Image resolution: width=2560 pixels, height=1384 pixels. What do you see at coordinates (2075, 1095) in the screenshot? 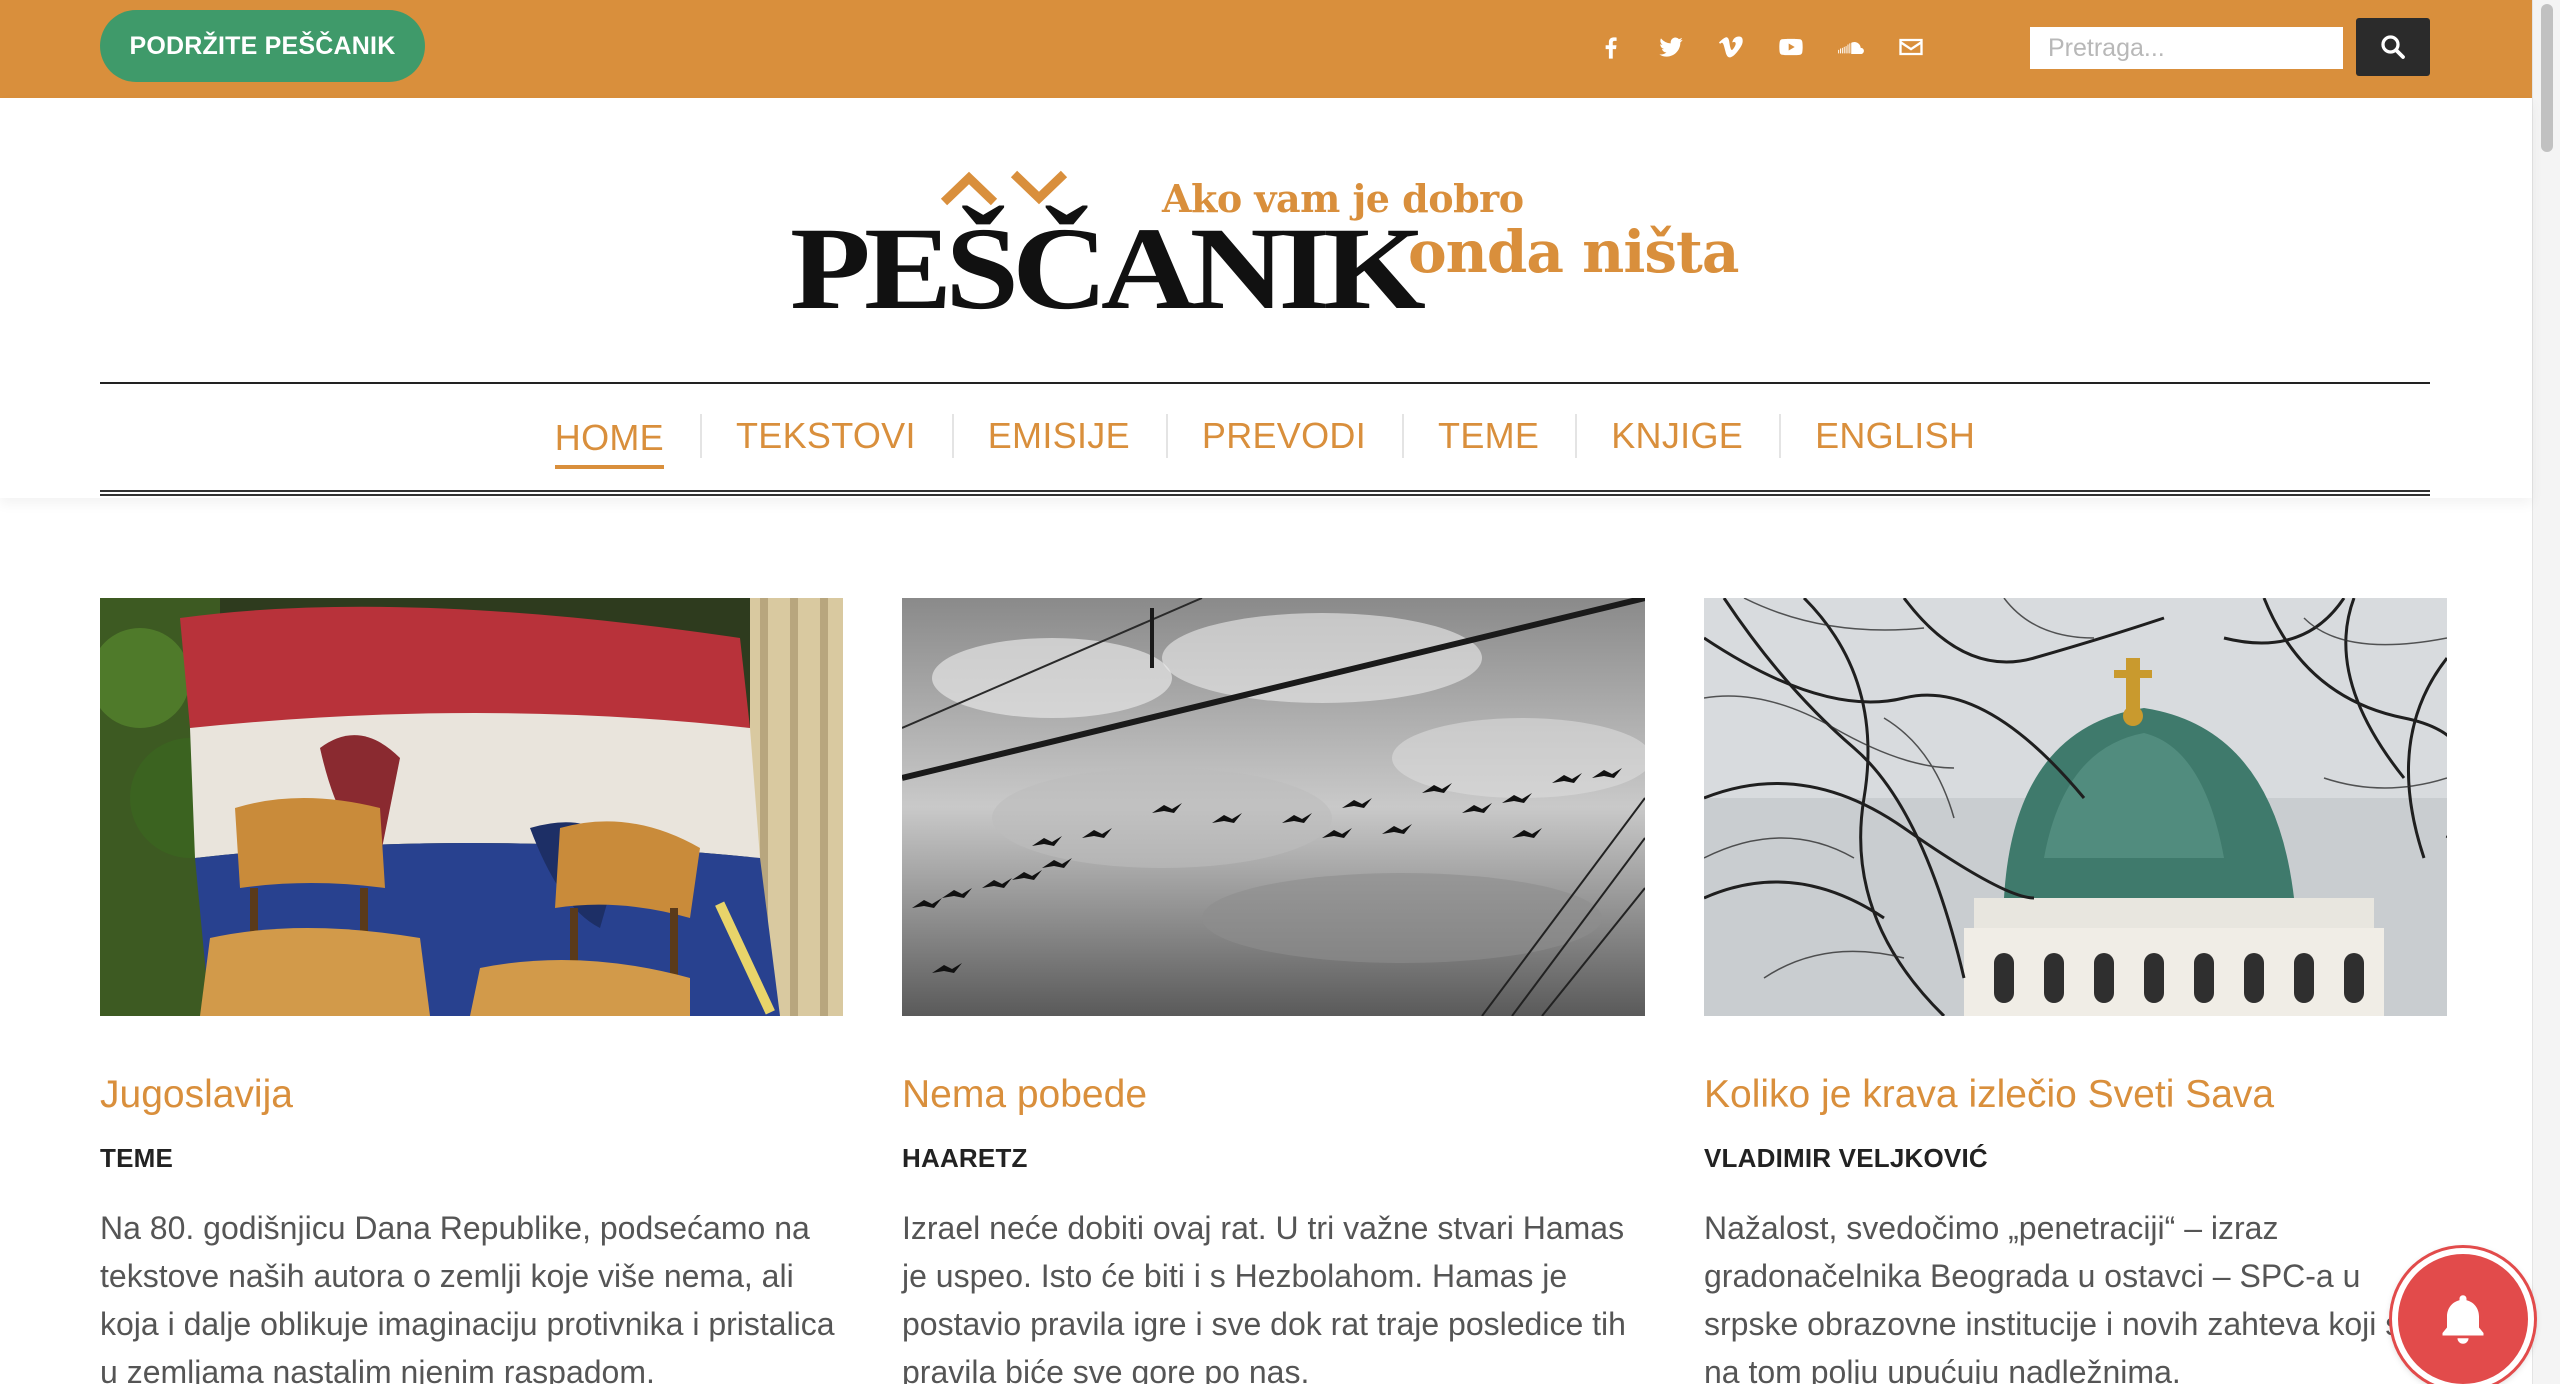
I see `article-title: Koliko je krava izlečio Sveti Sava` at bounding box center [2075, 1095].